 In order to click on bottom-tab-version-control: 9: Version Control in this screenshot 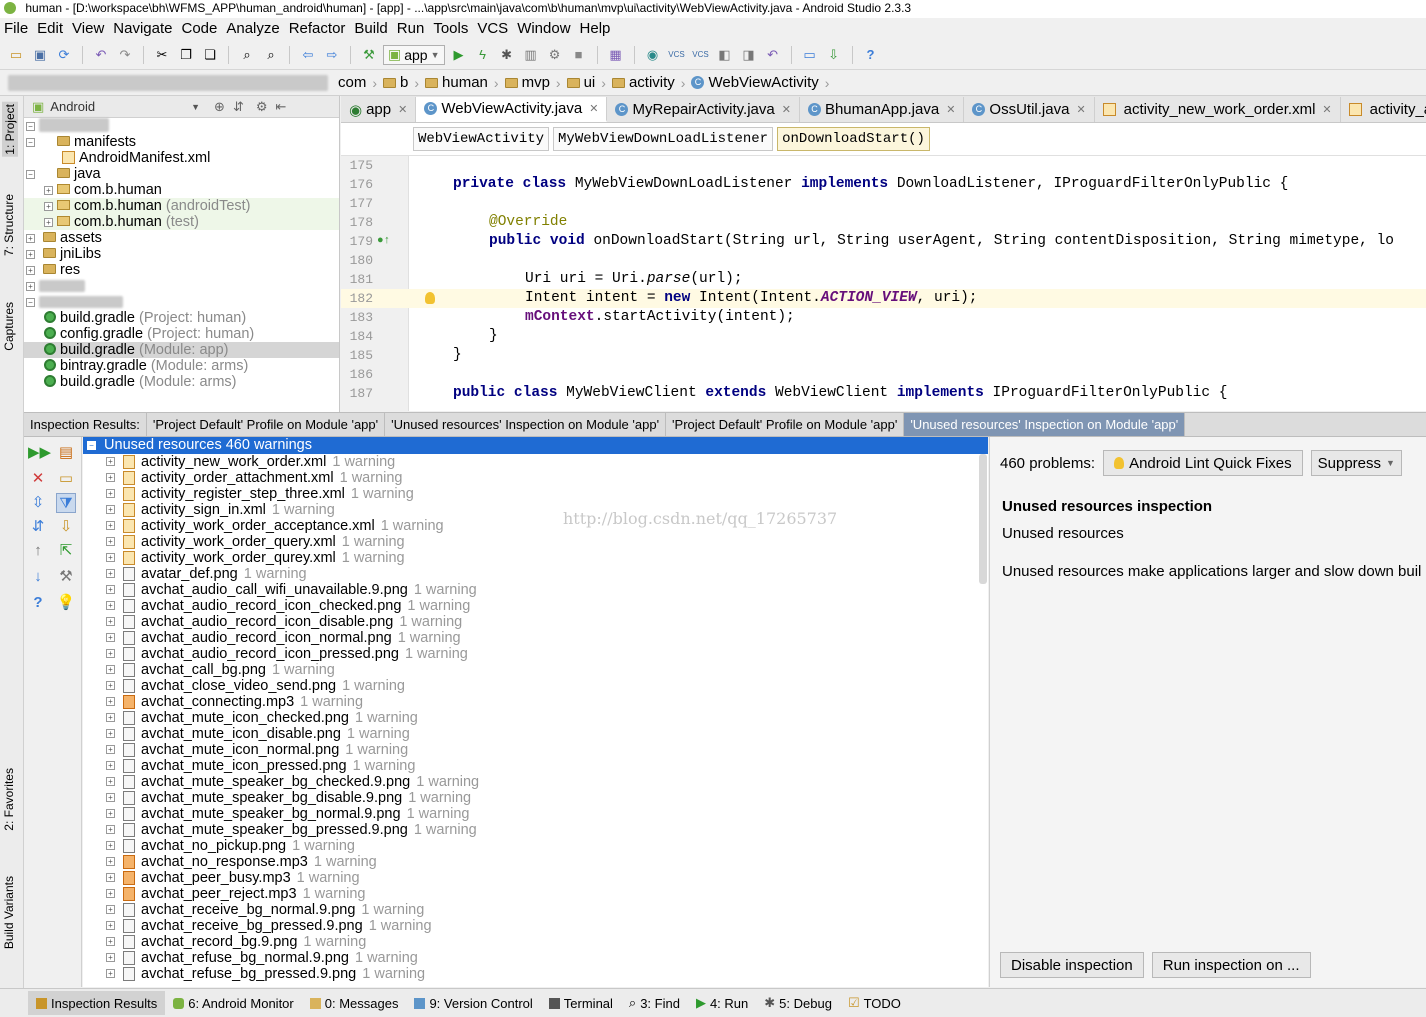, I will do `click(473, 1003)`.